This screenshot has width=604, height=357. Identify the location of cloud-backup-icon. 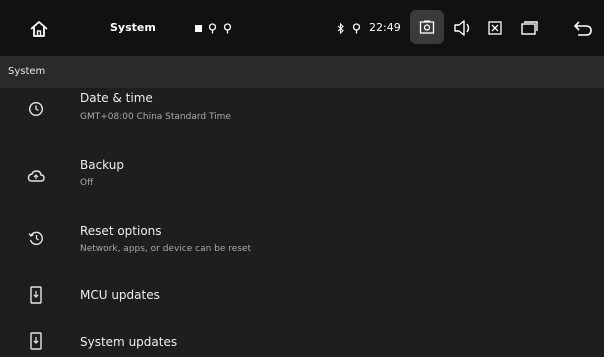
(36, 176).